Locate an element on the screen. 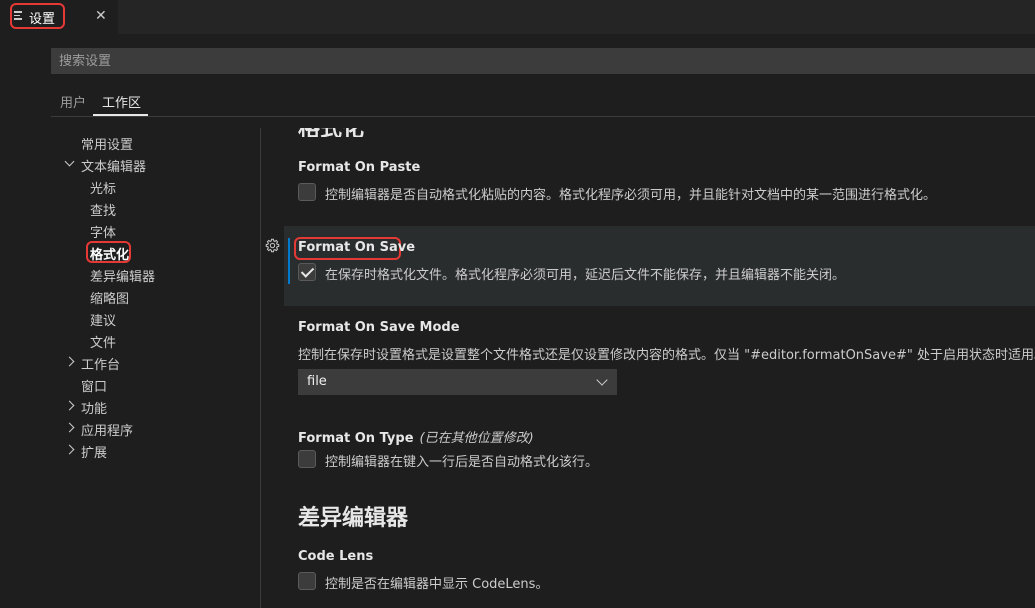  format-on-paste-checkbox is located at coordinates (307, 192).